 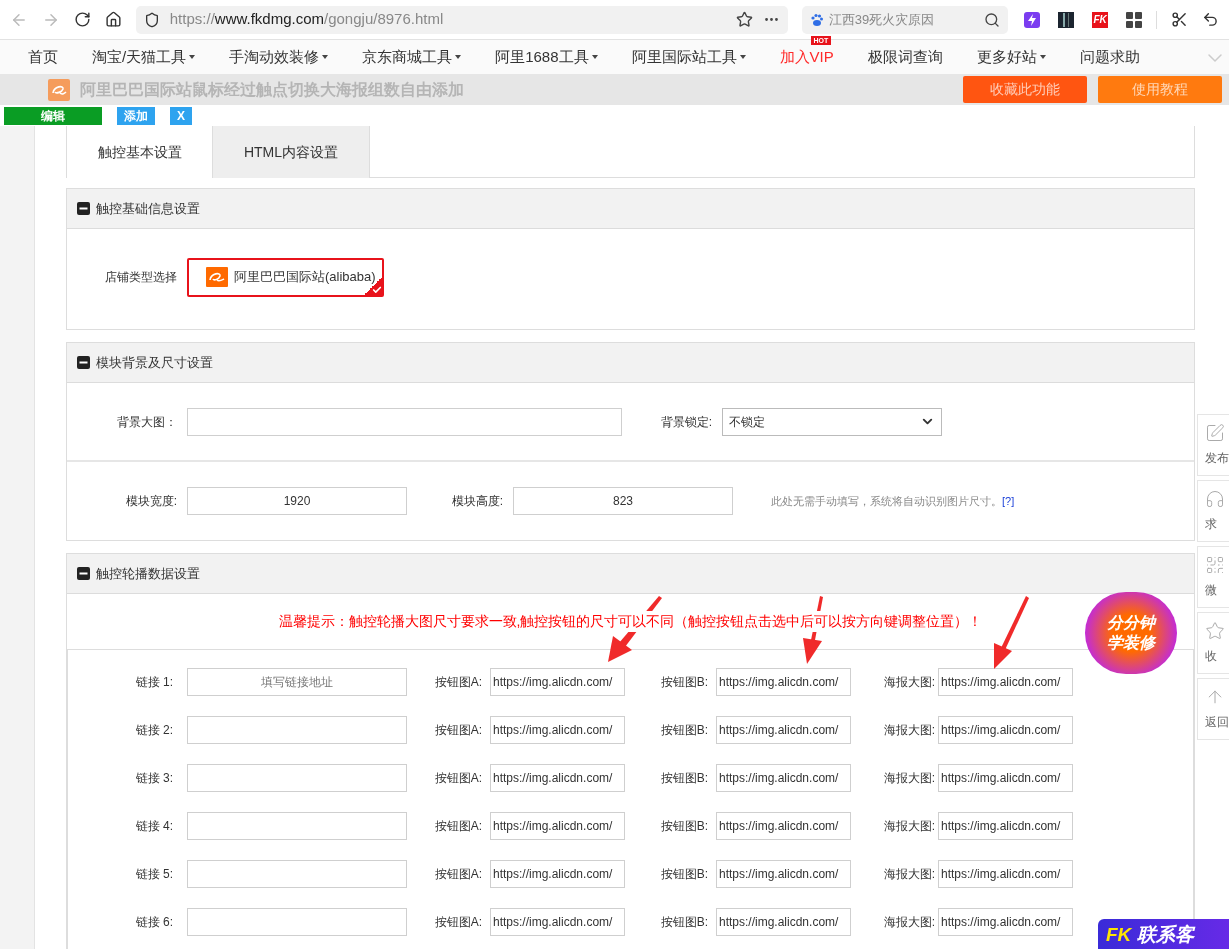 What do you see at coordinates (297, 501) in the screenshot?
I see `text-field: 1920` at bounding box center [297, 501].